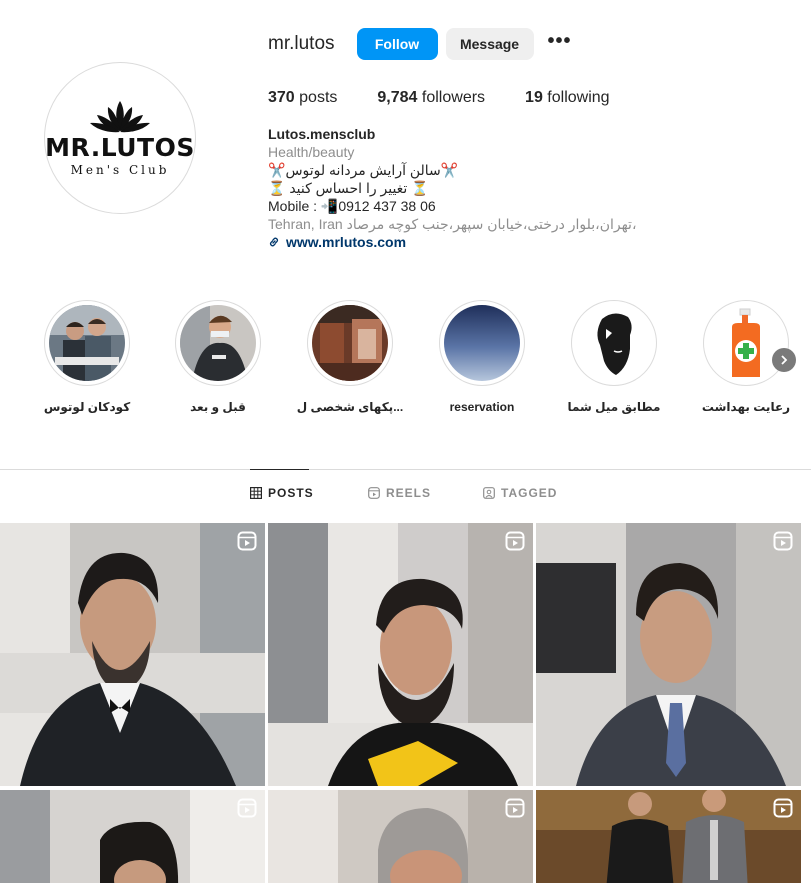 The image size is (811, 883). What do you see at coordinates (405, 469) in the screenshot?
I see `tabs-divider` at bounding box center [405, 469].